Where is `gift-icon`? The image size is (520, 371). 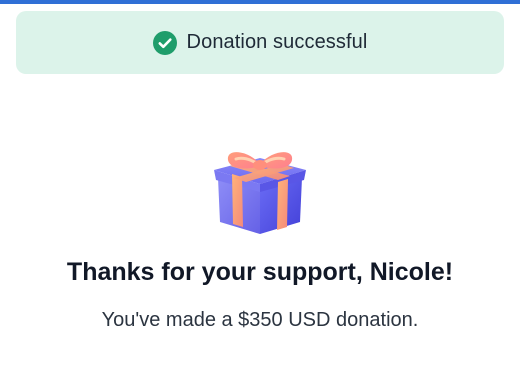
gift-icon is located at coordinates (260, 182).